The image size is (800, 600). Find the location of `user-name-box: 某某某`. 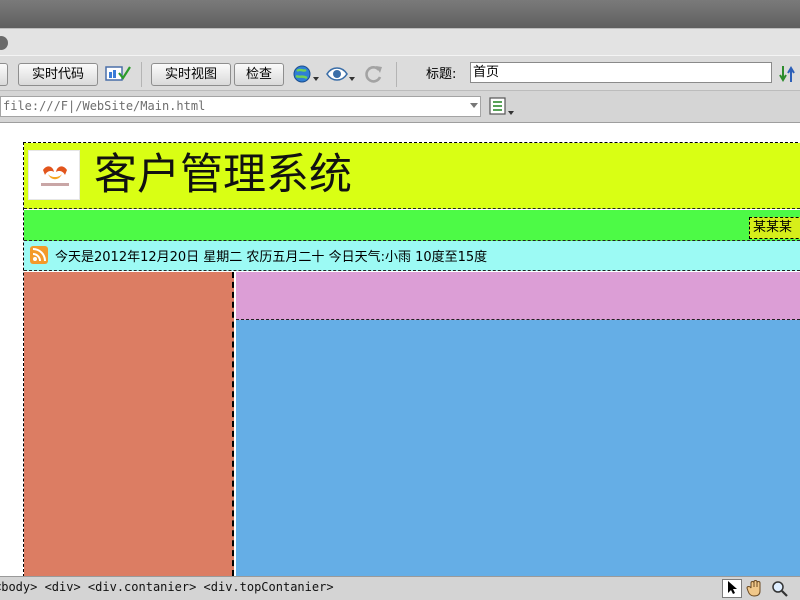

user-name-box: 某某某 is located at coordinates (774, 228).